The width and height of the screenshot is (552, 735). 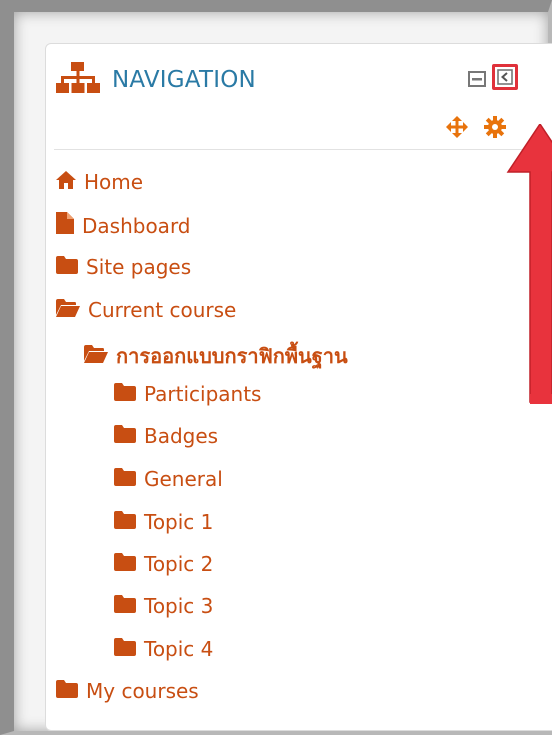 I want to click on nav-item-label: Site pages, so click(x=139, y=267).